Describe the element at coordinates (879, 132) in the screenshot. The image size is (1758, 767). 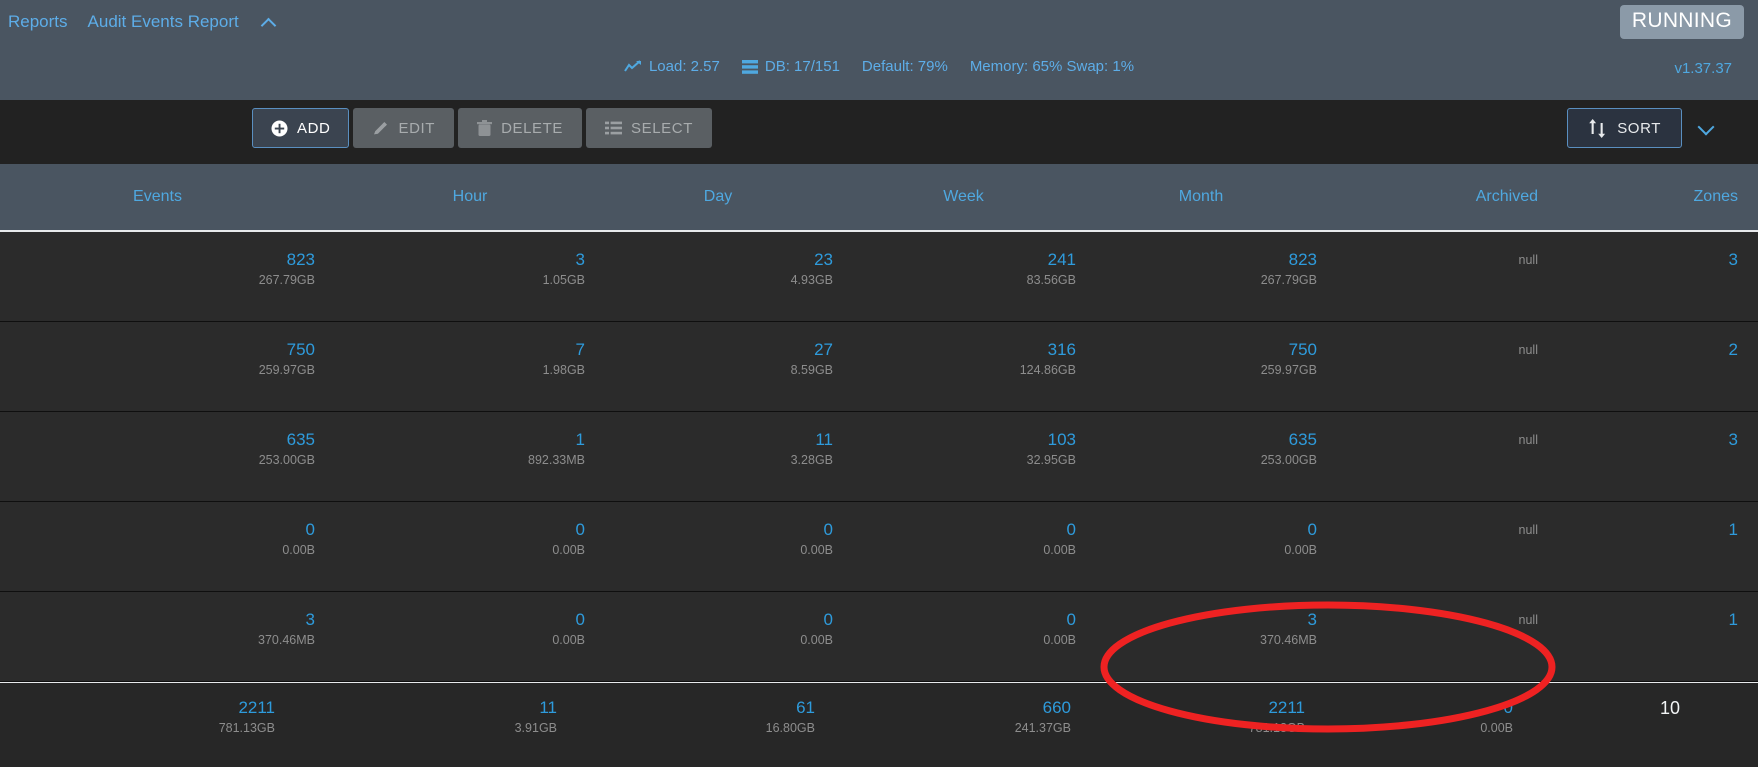
I see `action-toolbar: ADD EDIT DELETE SELECT SORT` at that location.